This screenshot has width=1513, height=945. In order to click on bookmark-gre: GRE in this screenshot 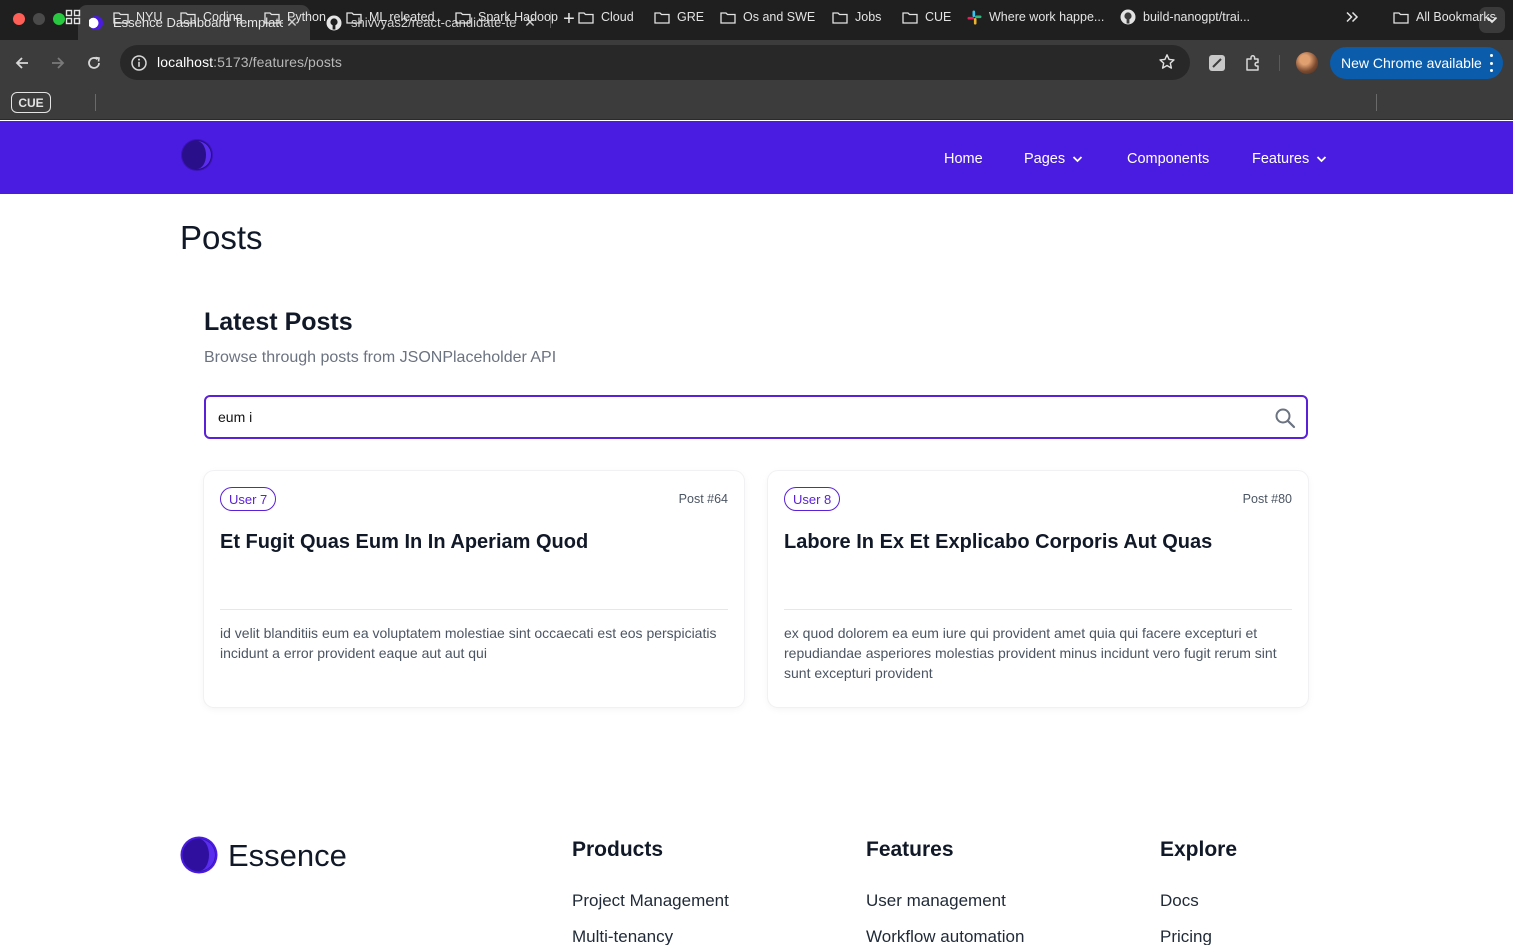, I will do `click(679, 17)`.